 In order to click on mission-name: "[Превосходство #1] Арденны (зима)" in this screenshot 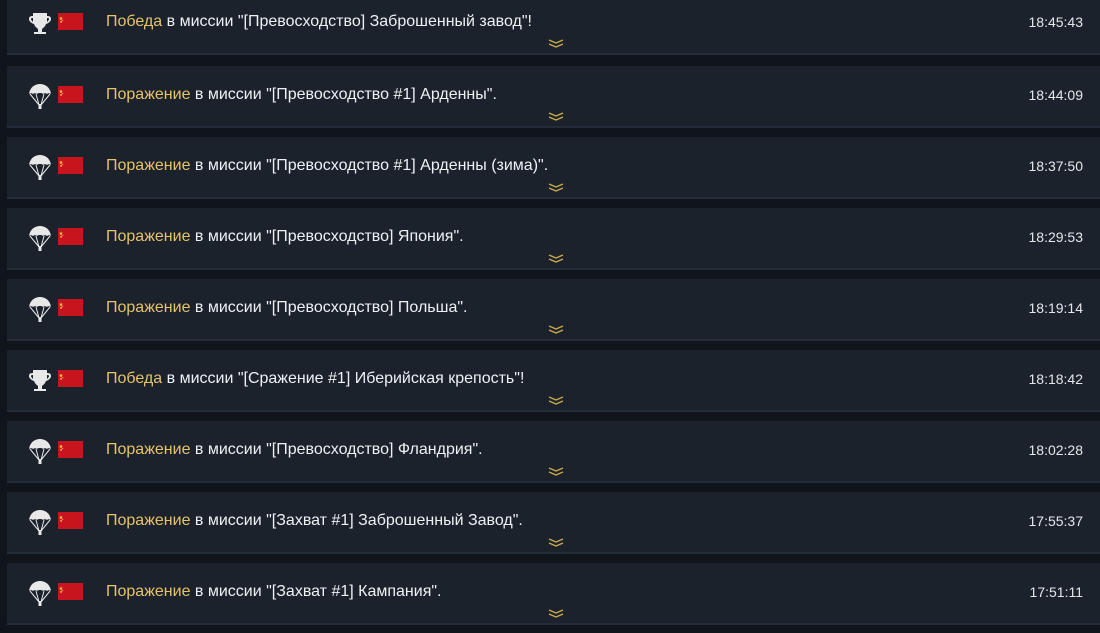, I will do `click(405, 165)`.